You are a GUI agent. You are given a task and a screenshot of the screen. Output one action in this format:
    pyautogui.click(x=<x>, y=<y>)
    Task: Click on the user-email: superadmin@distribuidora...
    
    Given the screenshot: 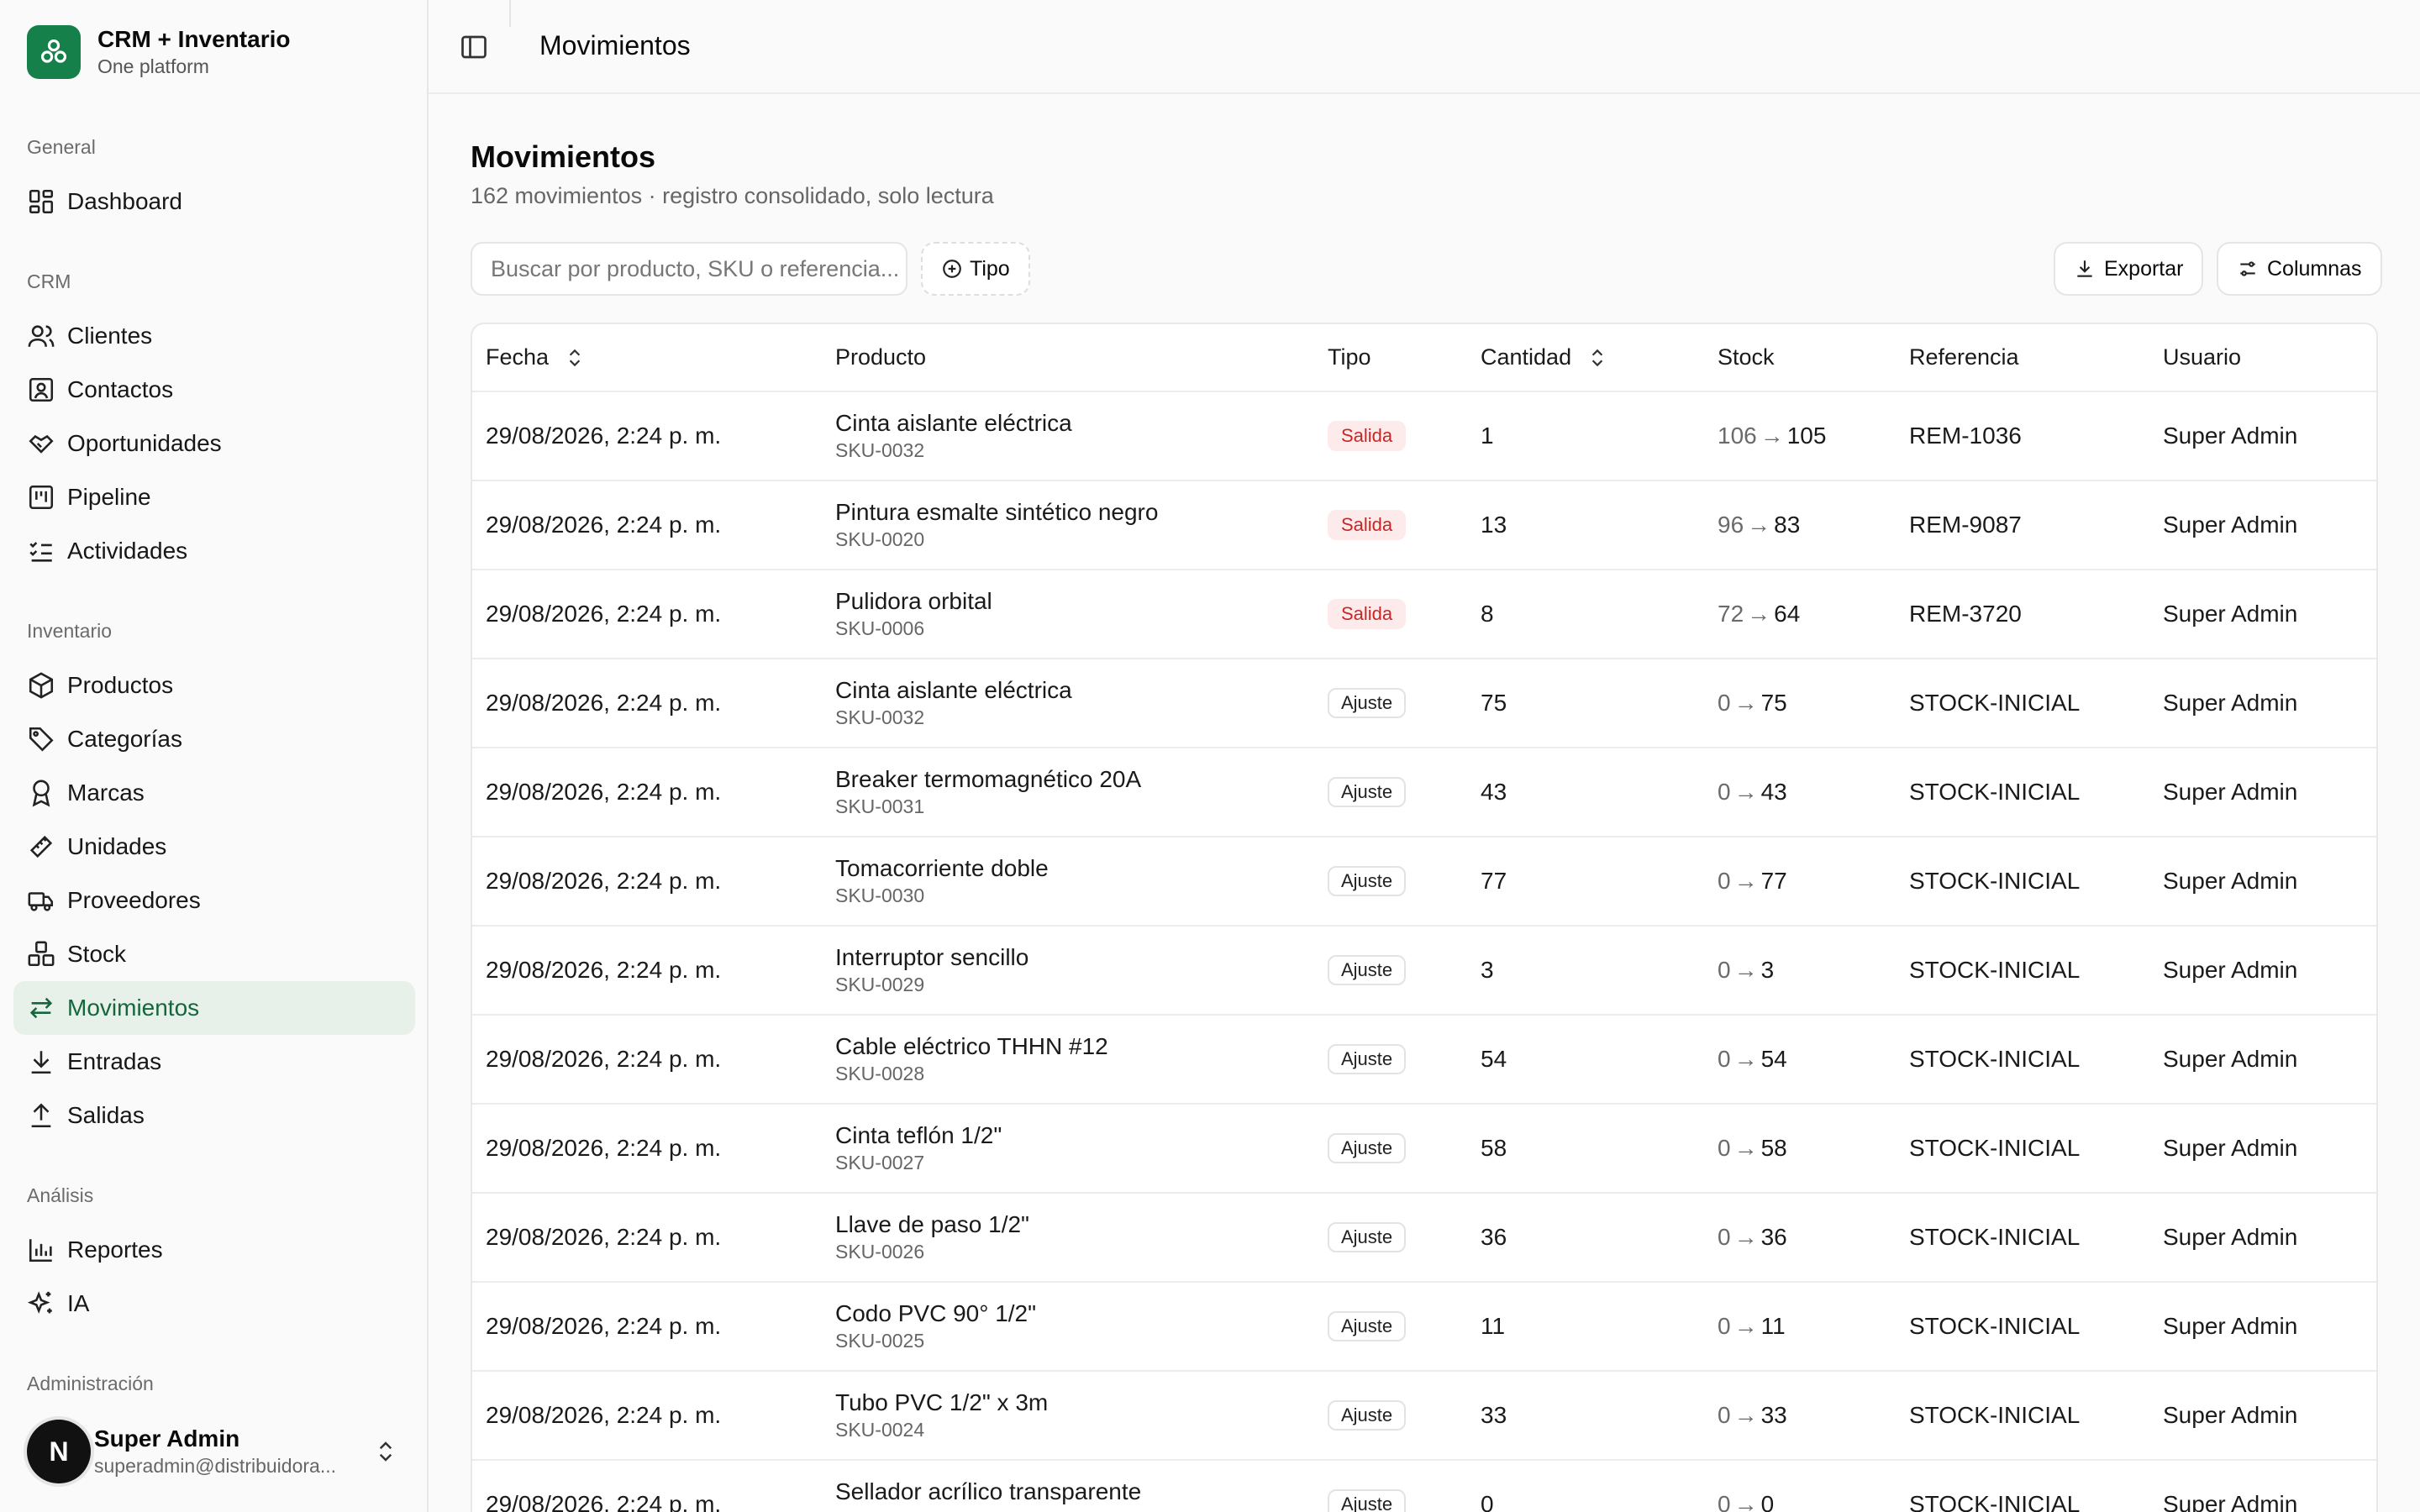 What is the action you would take?
    pyautogui.click(x=215, y=1466)
    